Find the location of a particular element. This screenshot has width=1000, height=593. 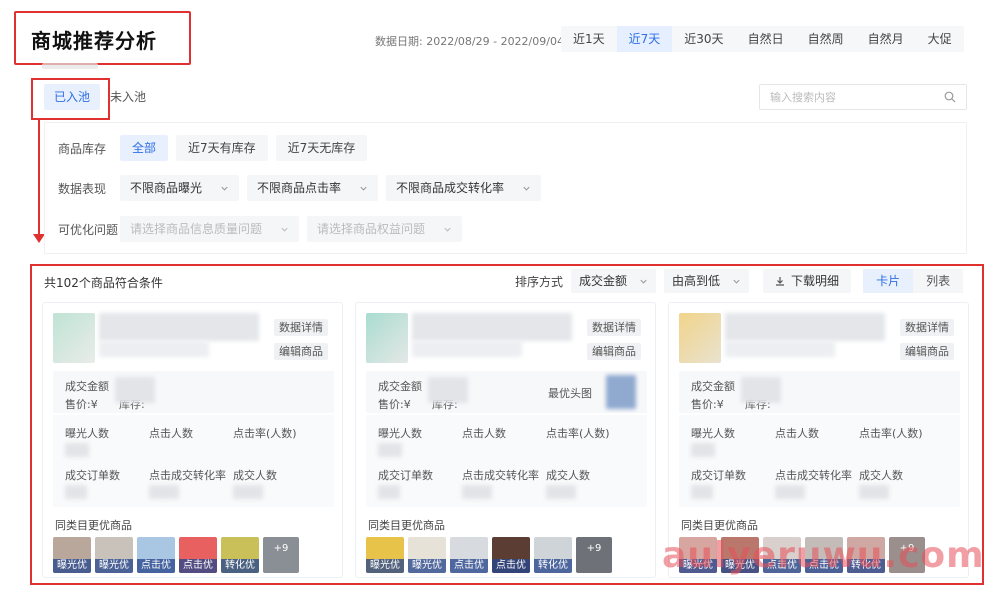

search-icon is located at coordinates (950, 97).